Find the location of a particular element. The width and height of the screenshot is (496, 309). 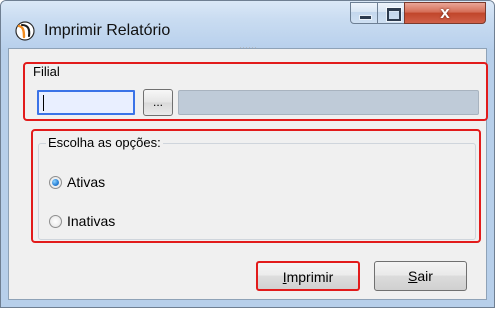

minimize-button is located at coordinates (364, 13).